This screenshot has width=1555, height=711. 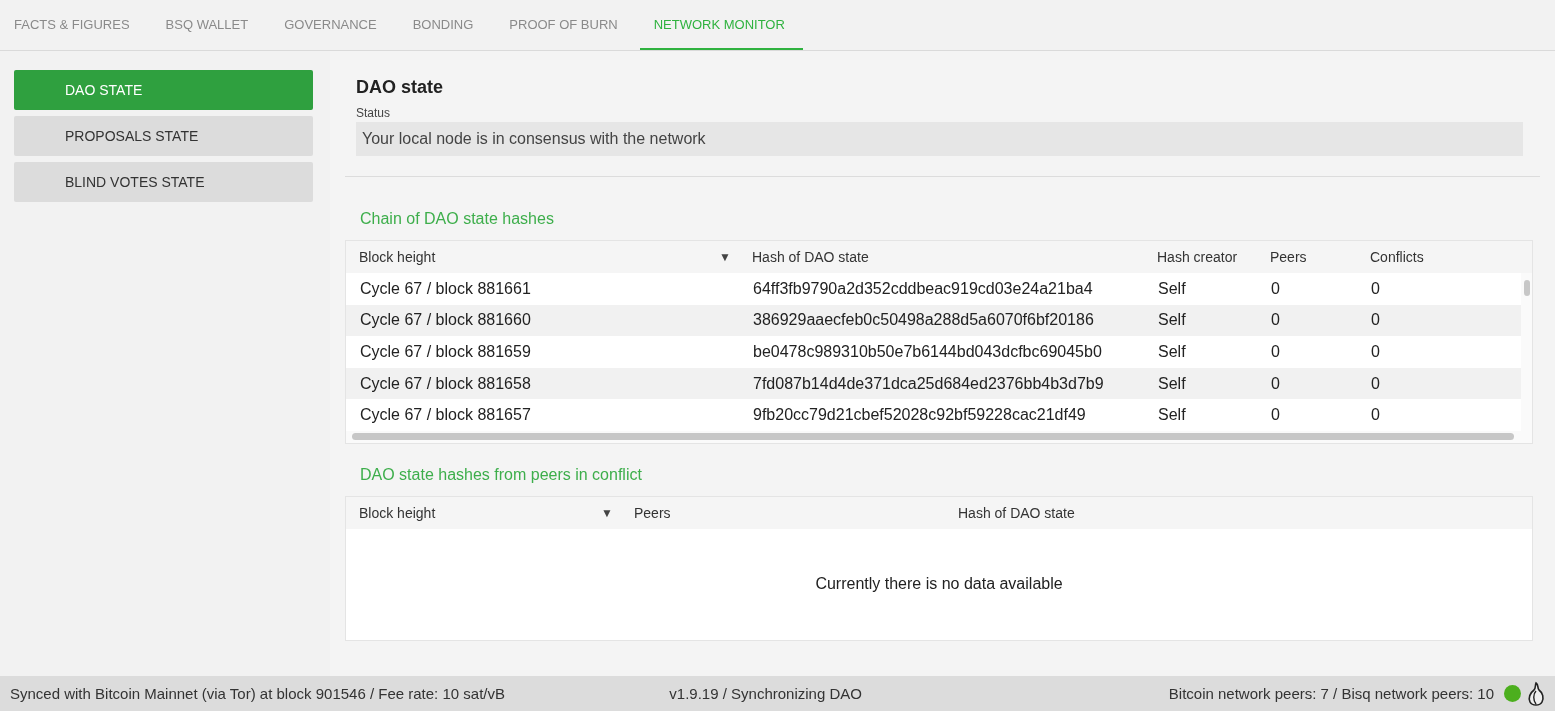 What do you see at coordinates (374, 113) in the screenshot?
I see `field-label: Status` at bounding box center [374, 113].